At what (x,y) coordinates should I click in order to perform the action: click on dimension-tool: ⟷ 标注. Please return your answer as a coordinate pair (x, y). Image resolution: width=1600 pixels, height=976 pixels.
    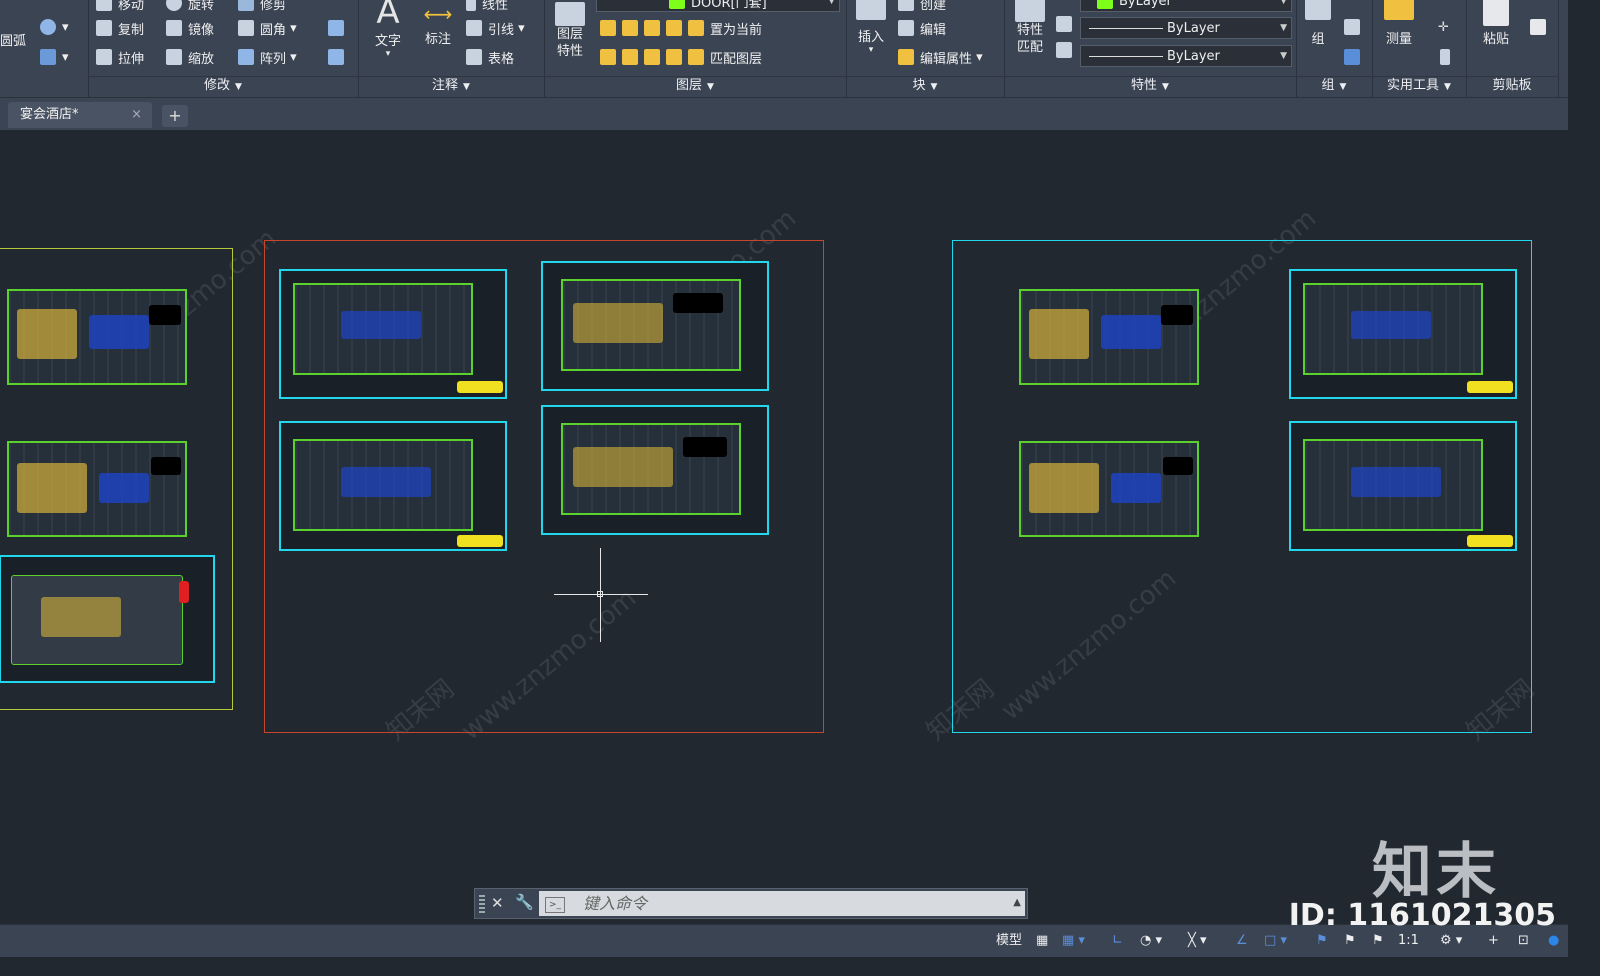
    Looking at the image, I should click on (438, 23).